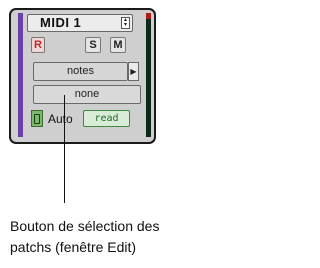 Image resolution: width=320 pixels, height=268 pixels. What do you see at coordinates (64, 149) in the screenshot?
I see `callout-line` at bounding box center [64, 149].